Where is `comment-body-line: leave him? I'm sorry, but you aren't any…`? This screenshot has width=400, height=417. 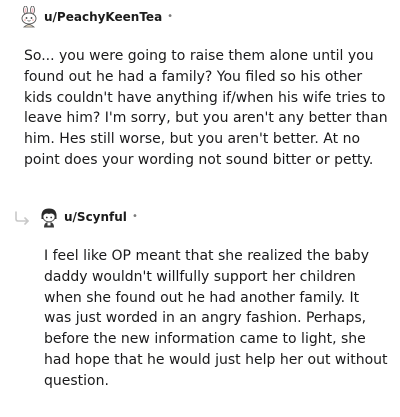 comment-body-line: leave him? I'm sorry, but you aren't any… is located at coordinates (206, 118).